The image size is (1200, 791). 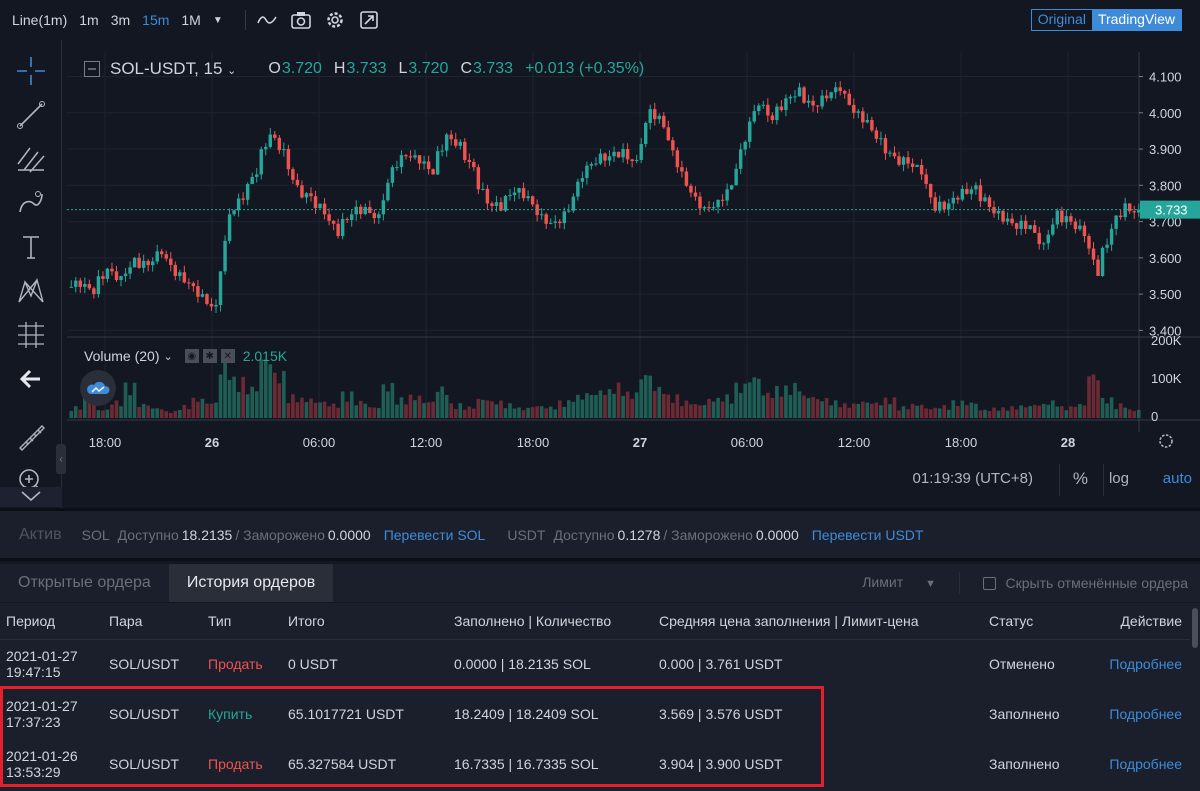 What do you see at coordinates (227, 356) in the screenshot?
I see `close-icon: ✕` at bounding box center [227, 356].